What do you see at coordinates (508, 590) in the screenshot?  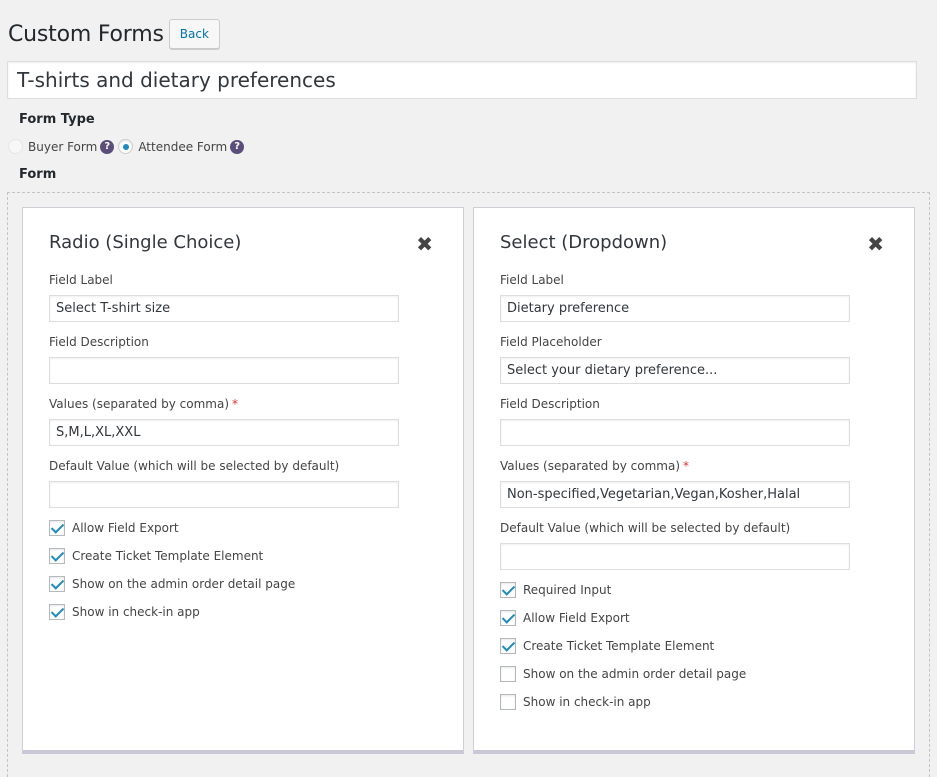 I see `required-input-checkbox` at bounding box center [508, 590].